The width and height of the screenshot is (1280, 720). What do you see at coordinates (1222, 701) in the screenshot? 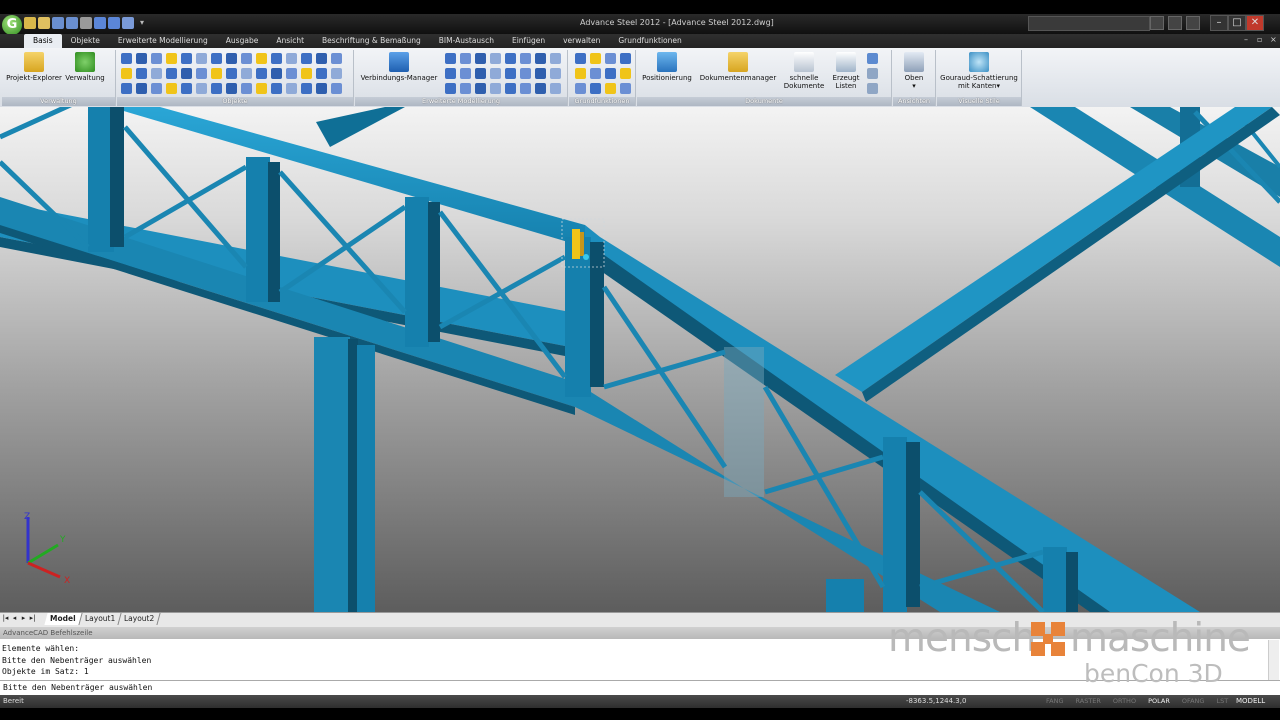
I see `toggle-lst: LST` at bounding box center [1222, 701].